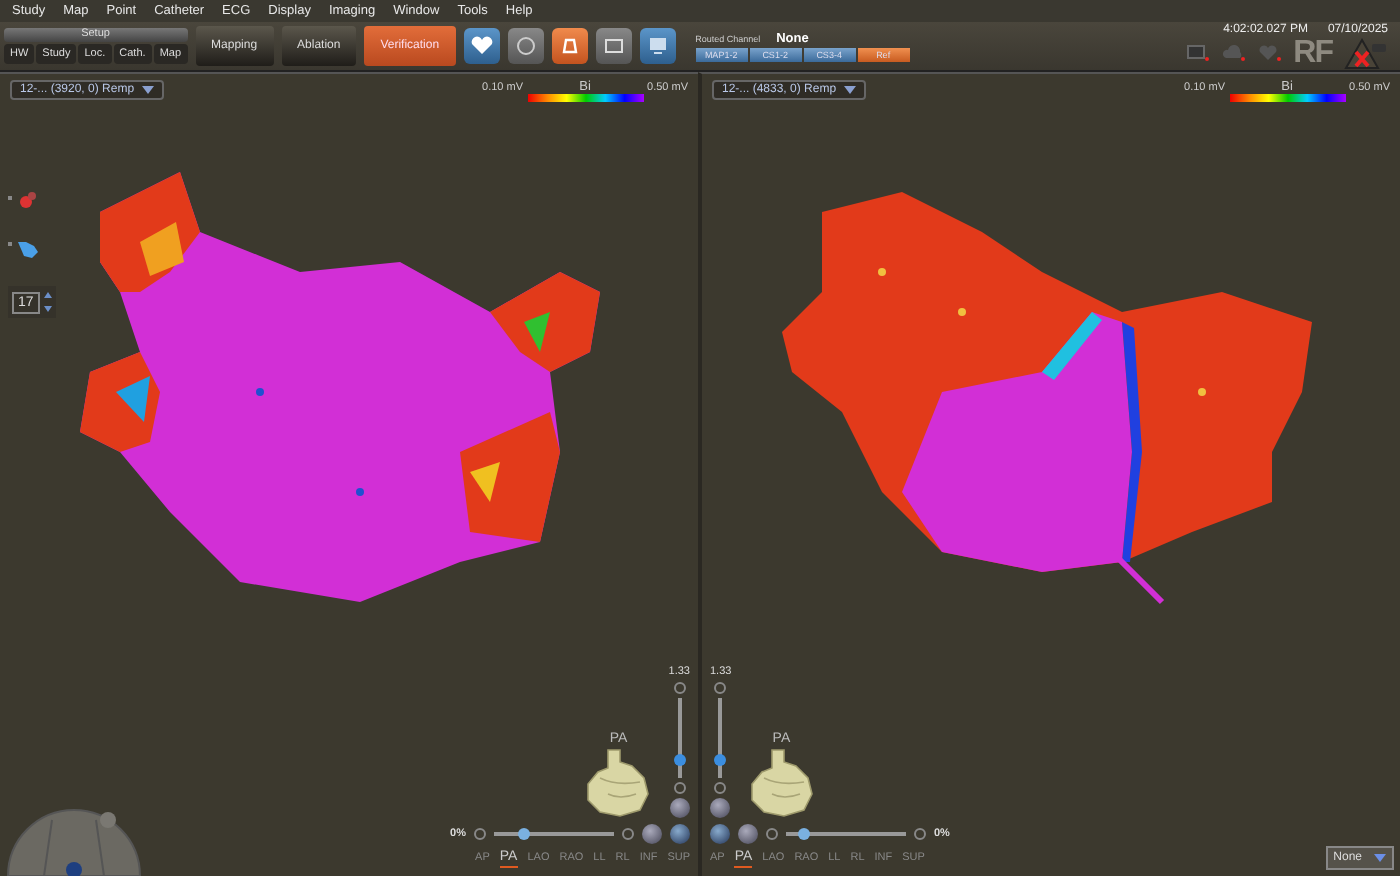 Image resolution: width=1400 pixels, height=876 pixels. Describe the element at coordinates (24, 200) in the screenshot. I see `points-icon` at that location.